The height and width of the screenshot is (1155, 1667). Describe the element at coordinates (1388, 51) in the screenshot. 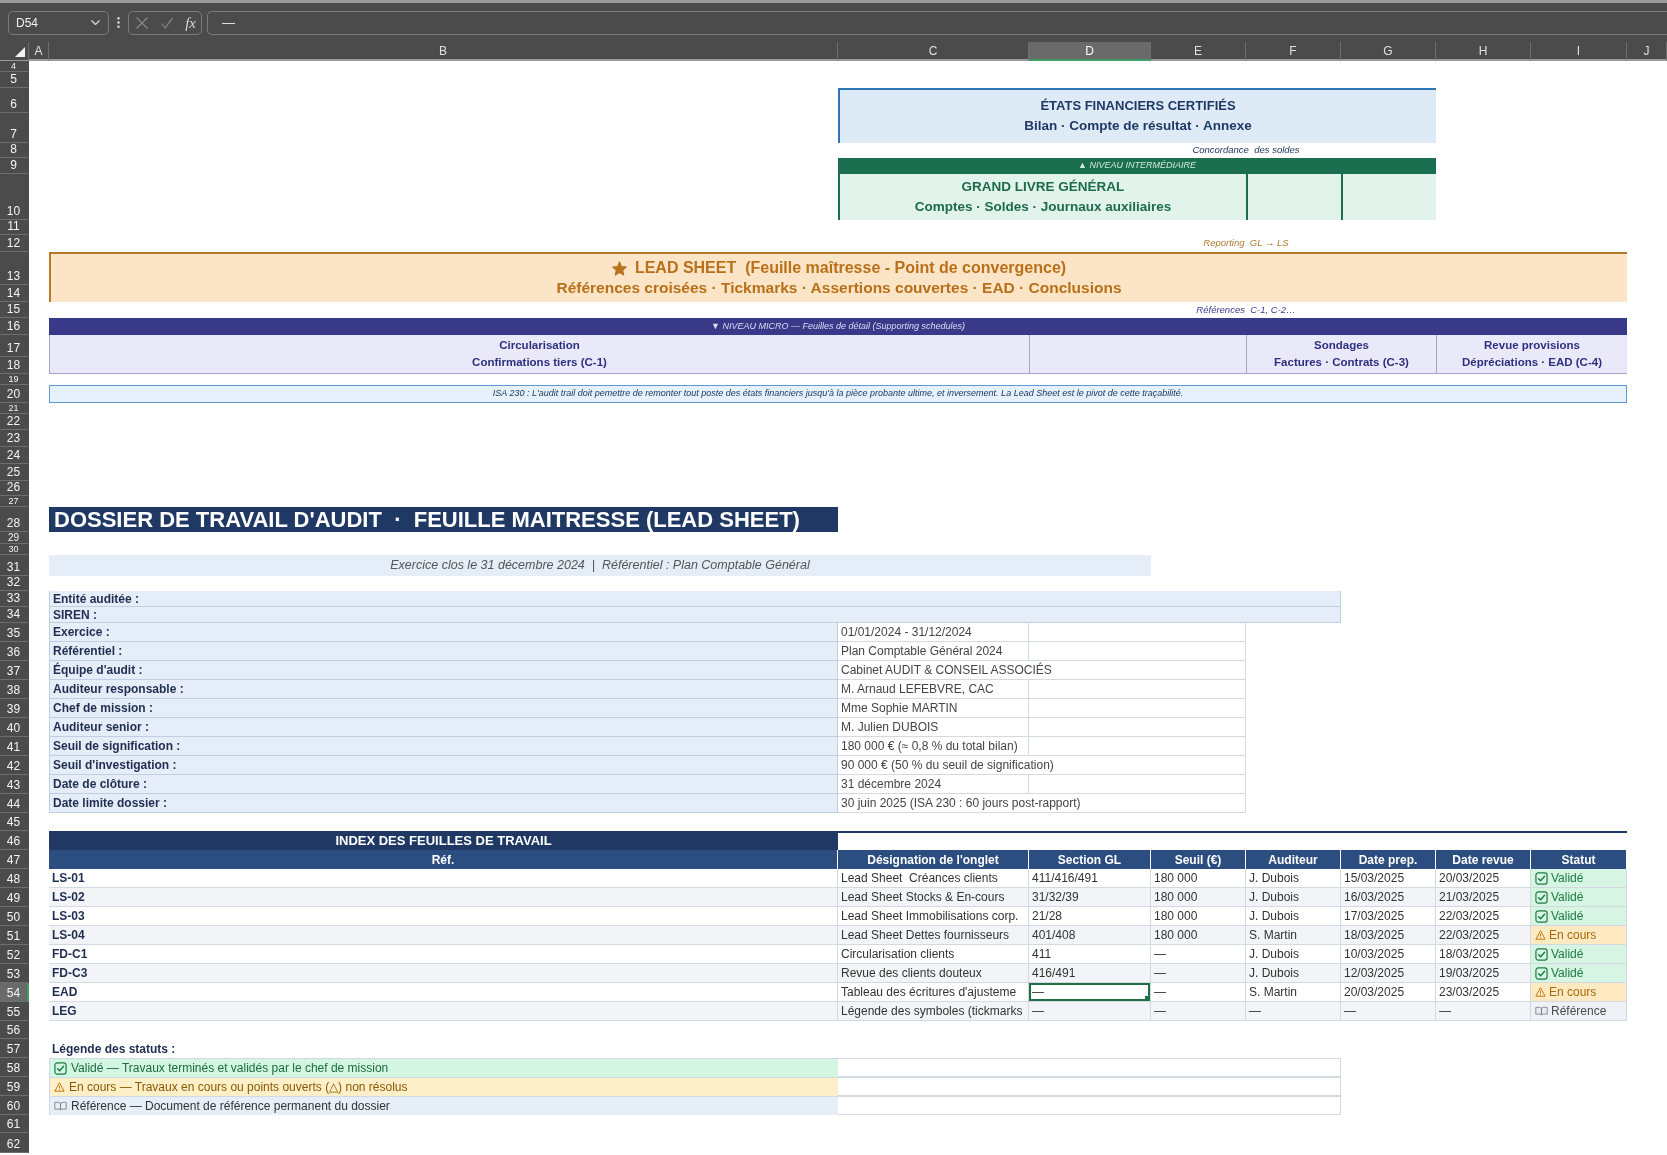

I see `column-header: G` at that location.